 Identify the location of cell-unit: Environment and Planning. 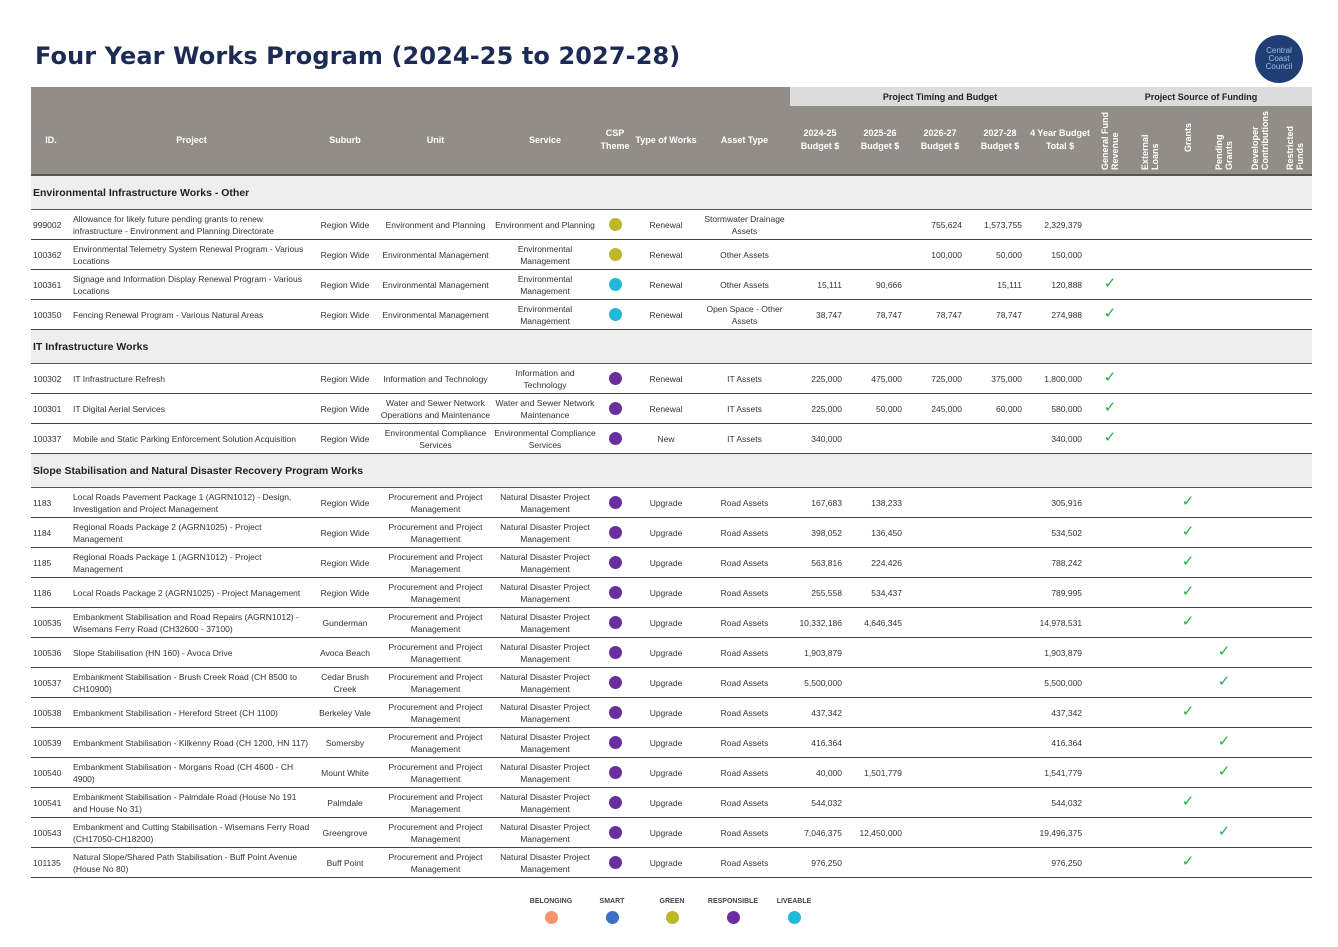
(435, 224).